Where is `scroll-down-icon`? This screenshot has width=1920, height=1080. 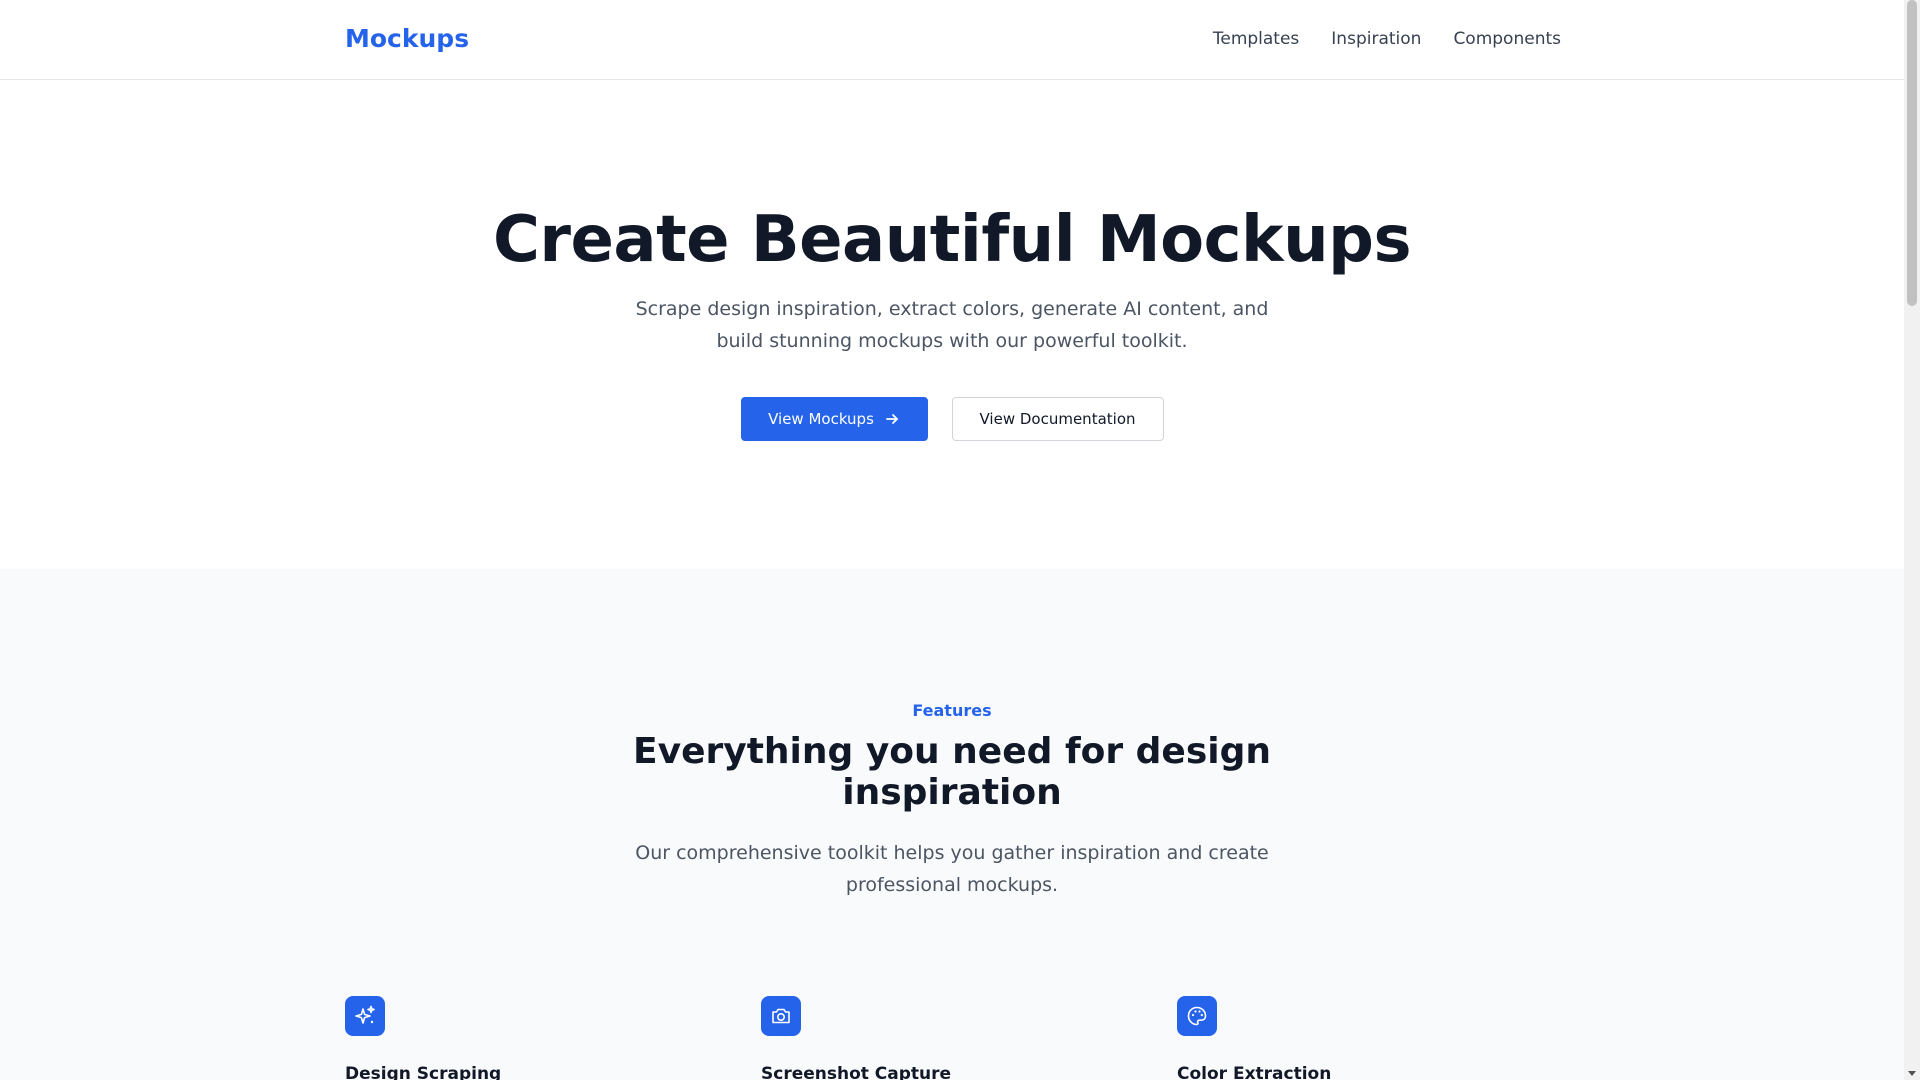
scroll-down-icon is located at coordinates (1912, 1073).